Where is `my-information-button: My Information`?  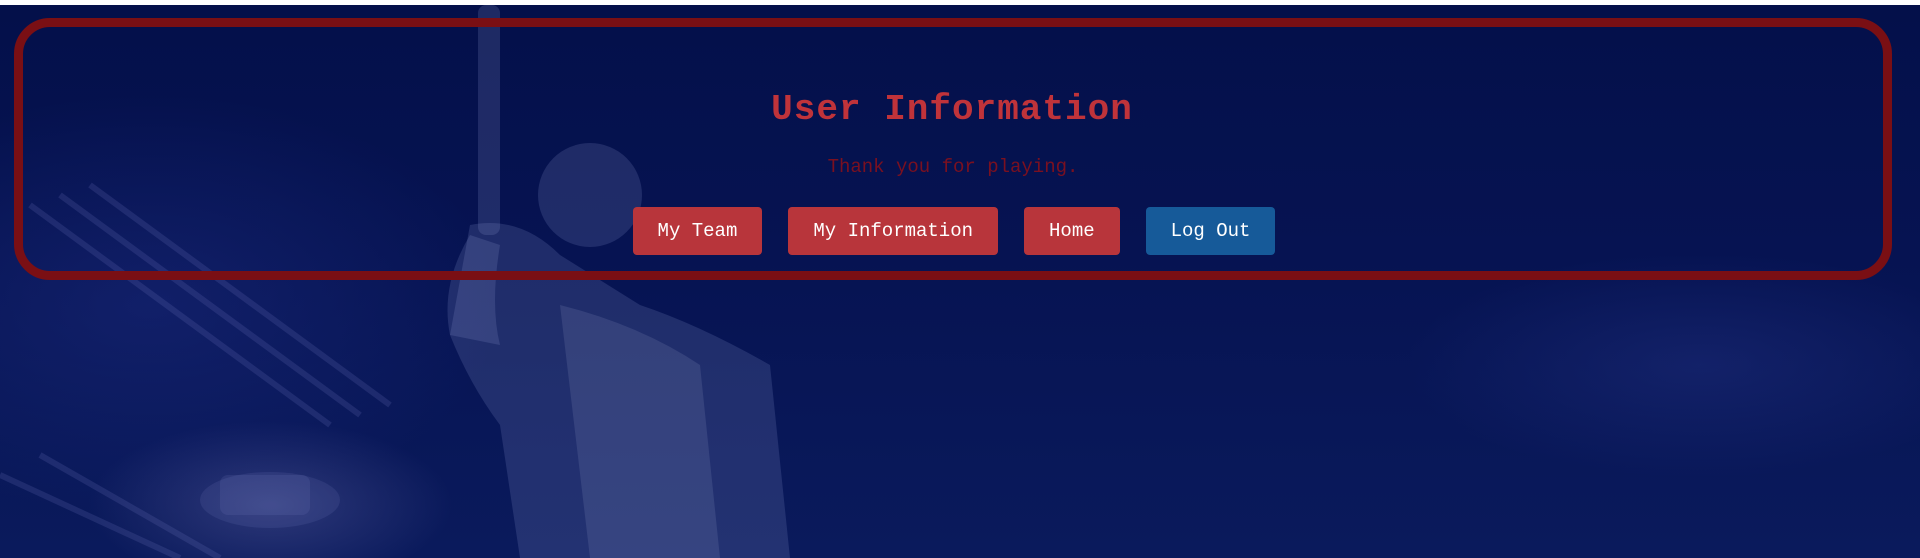
my-information-button: My Information is located at coordinates (893, 231).